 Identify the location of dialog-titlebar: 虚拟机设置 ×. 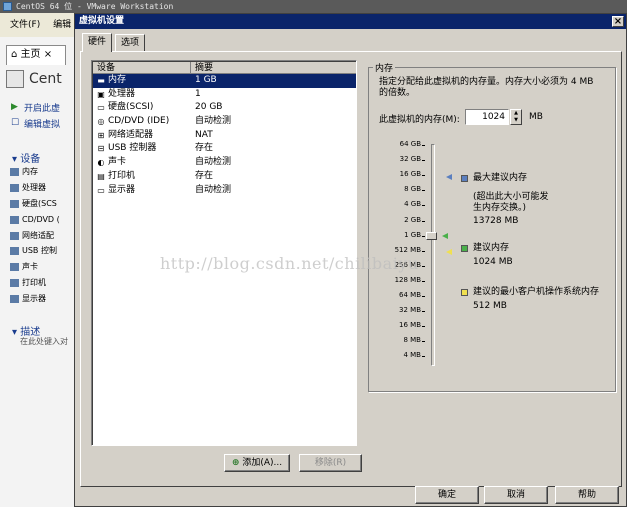
(350, 21).